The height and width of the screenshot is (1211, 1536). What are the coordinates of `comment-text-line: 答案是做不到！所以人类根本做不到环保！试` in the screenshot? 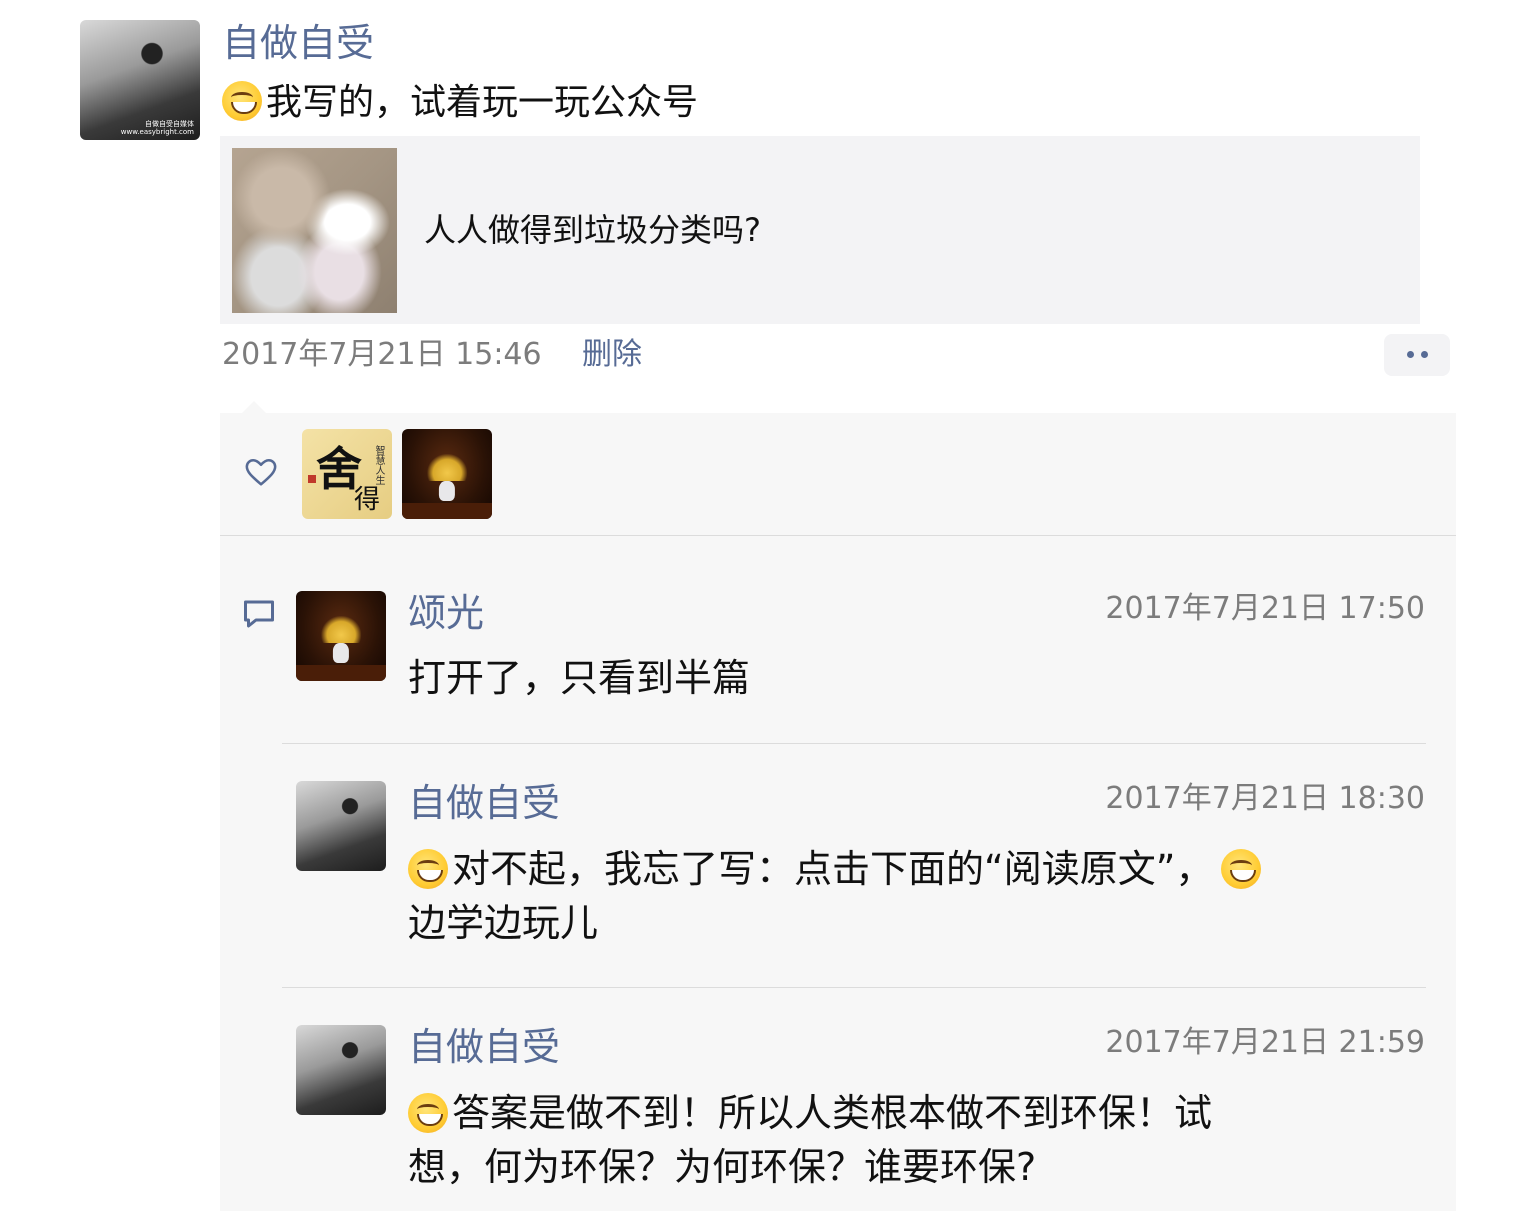 It's located at (832, 1113).